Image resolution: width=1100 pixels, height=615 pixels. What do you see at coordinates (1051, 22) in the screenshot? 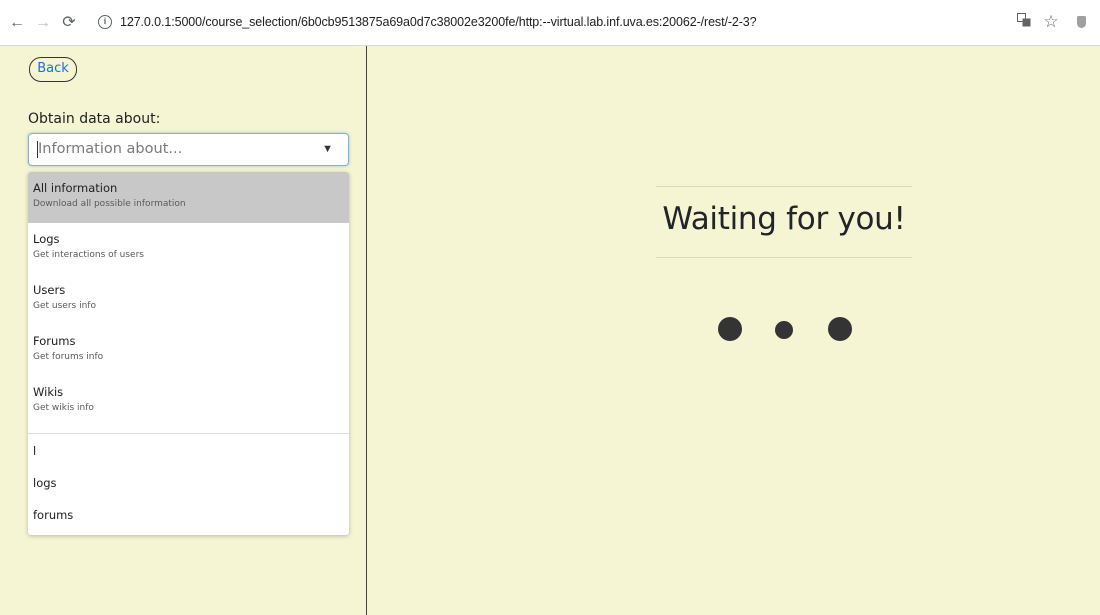
I see `star-icon: ☆` at bounding box center [1051, 22].